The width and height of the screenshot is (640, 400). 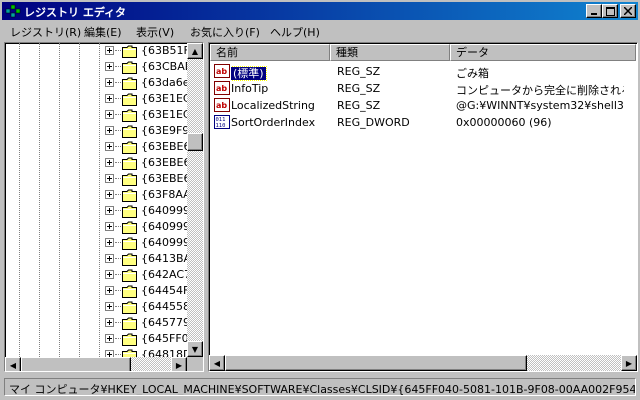 What do you see at coordinates (165, 130) in the screenshot?
I see `tree-item-label: {63E9F94` at bounding box center [165, 130].